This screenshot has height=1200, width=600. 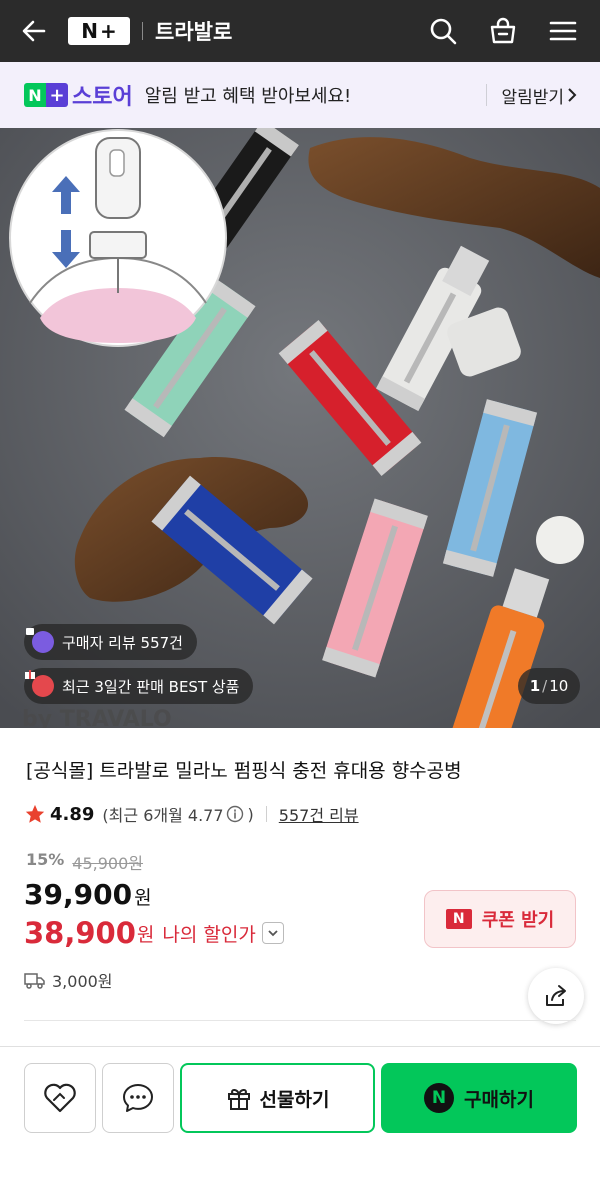 What do you see at coordinates (499, 1099) in the screenshot?
I see `buy-label: 구매하기` at bounding box center [499, 1099].